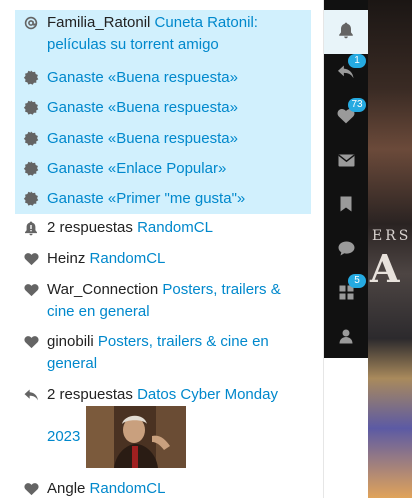  Describe the element at coordinates (346, 294) in the screenshot. I see `apps-button: 5` at that location.